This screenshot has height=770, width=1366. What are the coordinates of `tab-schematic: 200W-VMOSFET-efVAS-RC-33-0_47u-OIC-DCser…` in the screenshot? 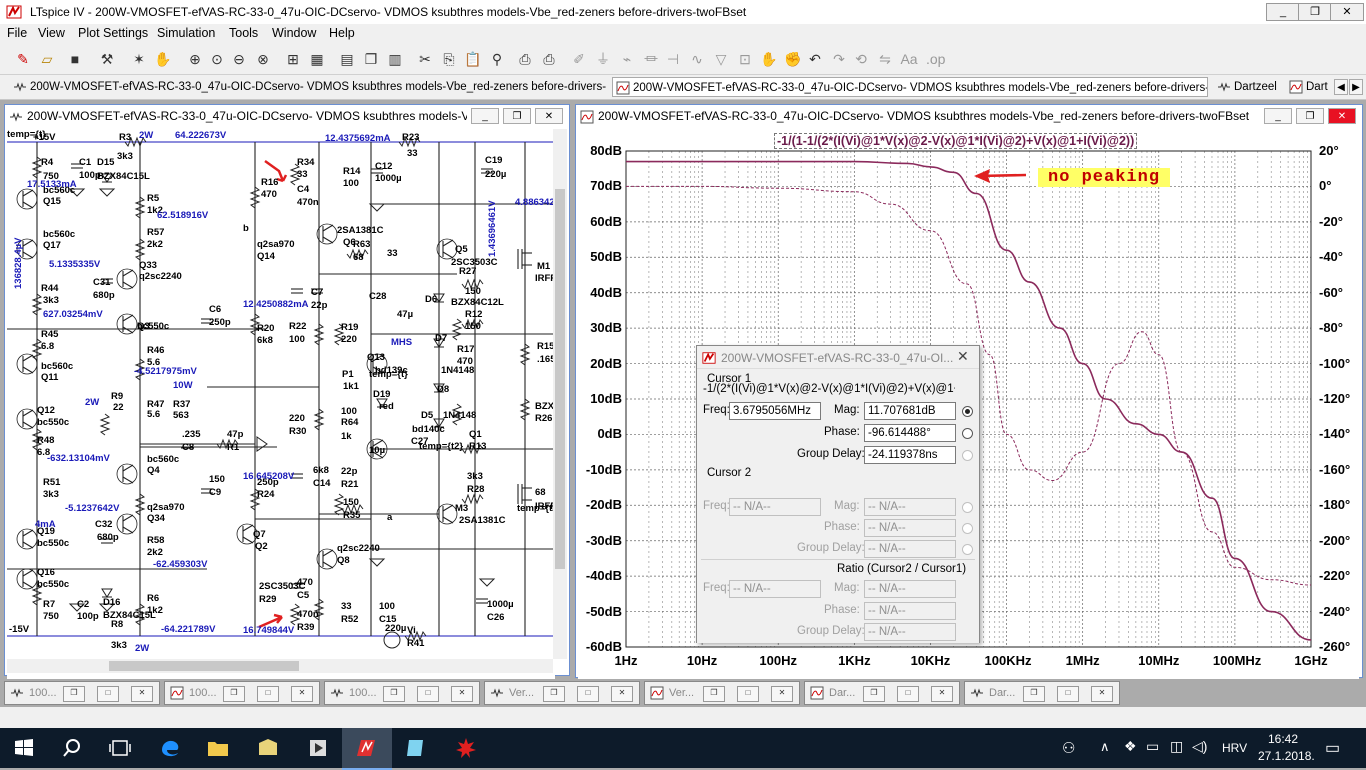 It's located at (308, 87).